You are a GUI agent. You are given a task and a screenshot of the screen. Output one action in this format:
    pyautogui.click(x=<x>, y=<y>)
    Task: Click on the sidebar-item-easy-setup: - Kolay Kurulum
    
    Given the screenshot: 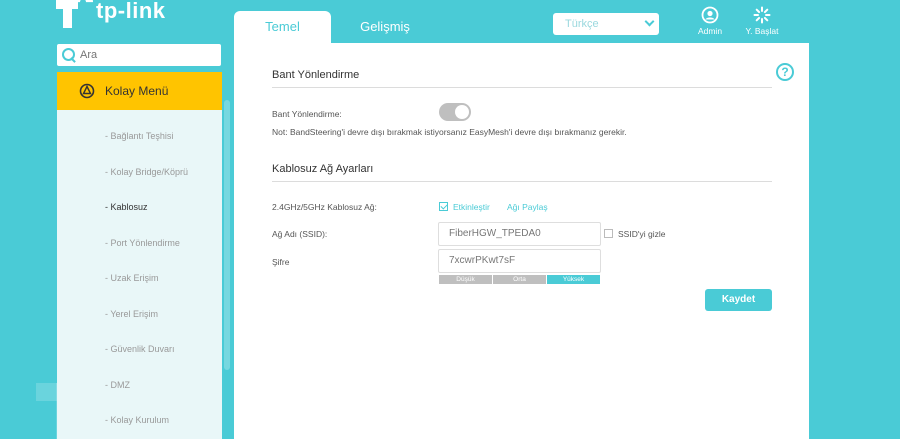 What is the action you would take?
    pyautogui.click(x=139, y=421)
    